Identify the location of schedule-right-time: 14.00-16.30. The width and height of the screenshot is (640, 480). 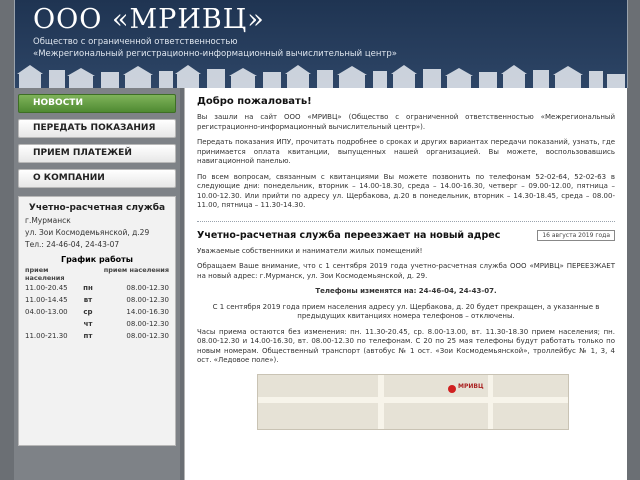
(147, 312).